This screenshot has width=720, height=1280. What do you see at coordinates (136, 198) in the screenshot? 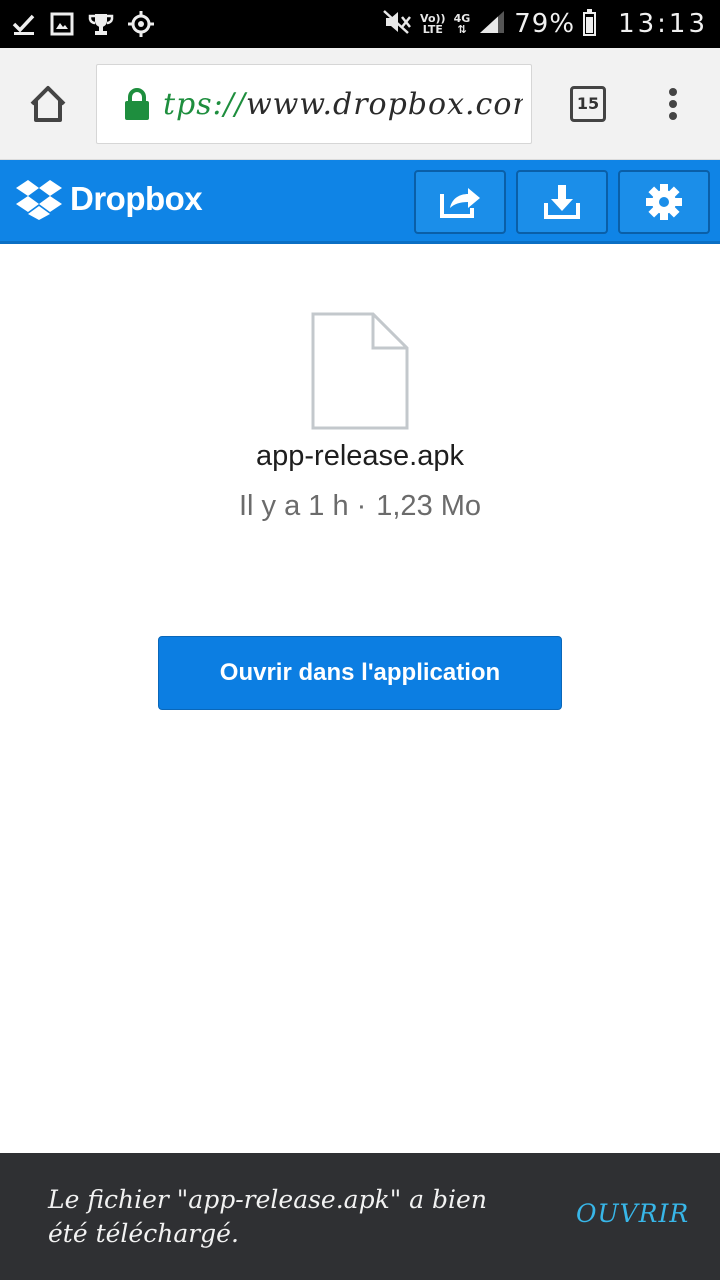
I see `dropbox-wordmark: Dropbox` at bounding box center [136, 198].